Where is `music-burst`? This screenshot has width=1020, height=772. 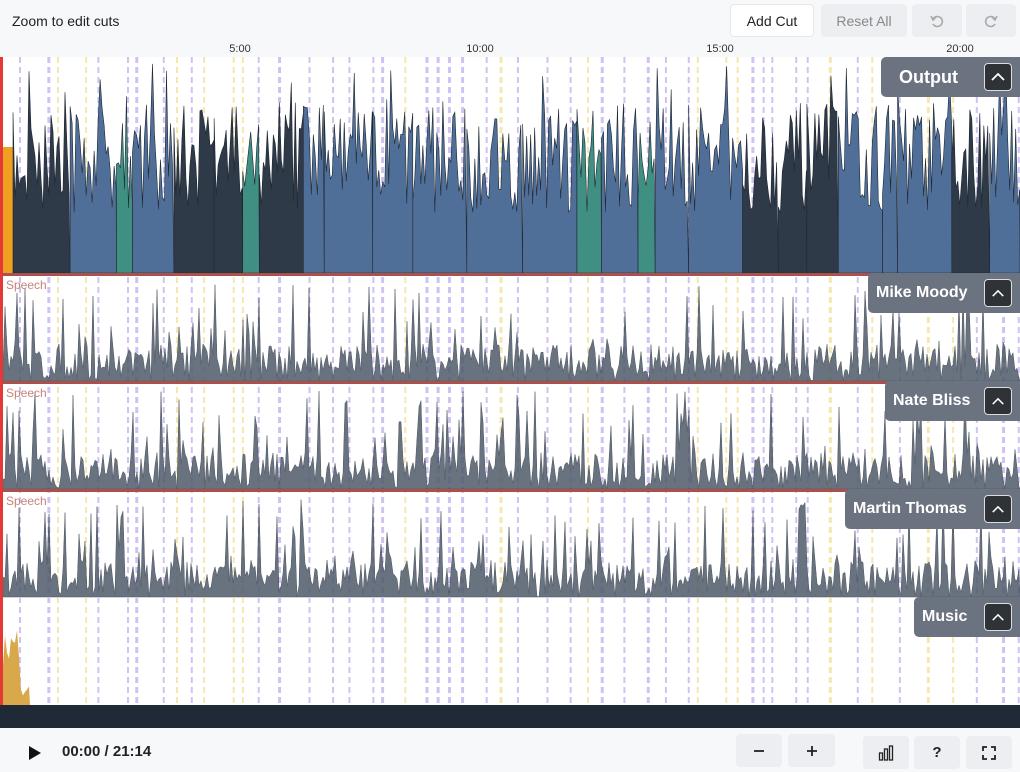
music-burst is located at coordinates (16, 667).